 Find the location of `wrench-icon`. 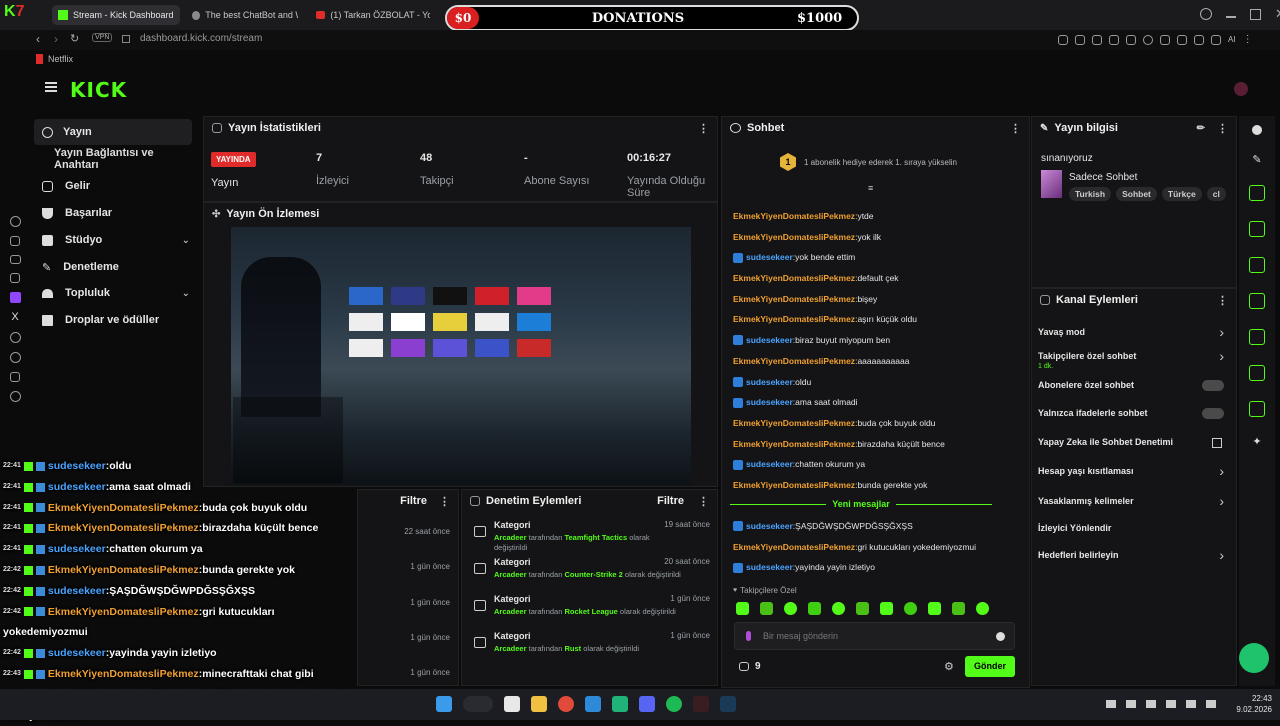

wrench-icon is located at coordinates (1257, 409).